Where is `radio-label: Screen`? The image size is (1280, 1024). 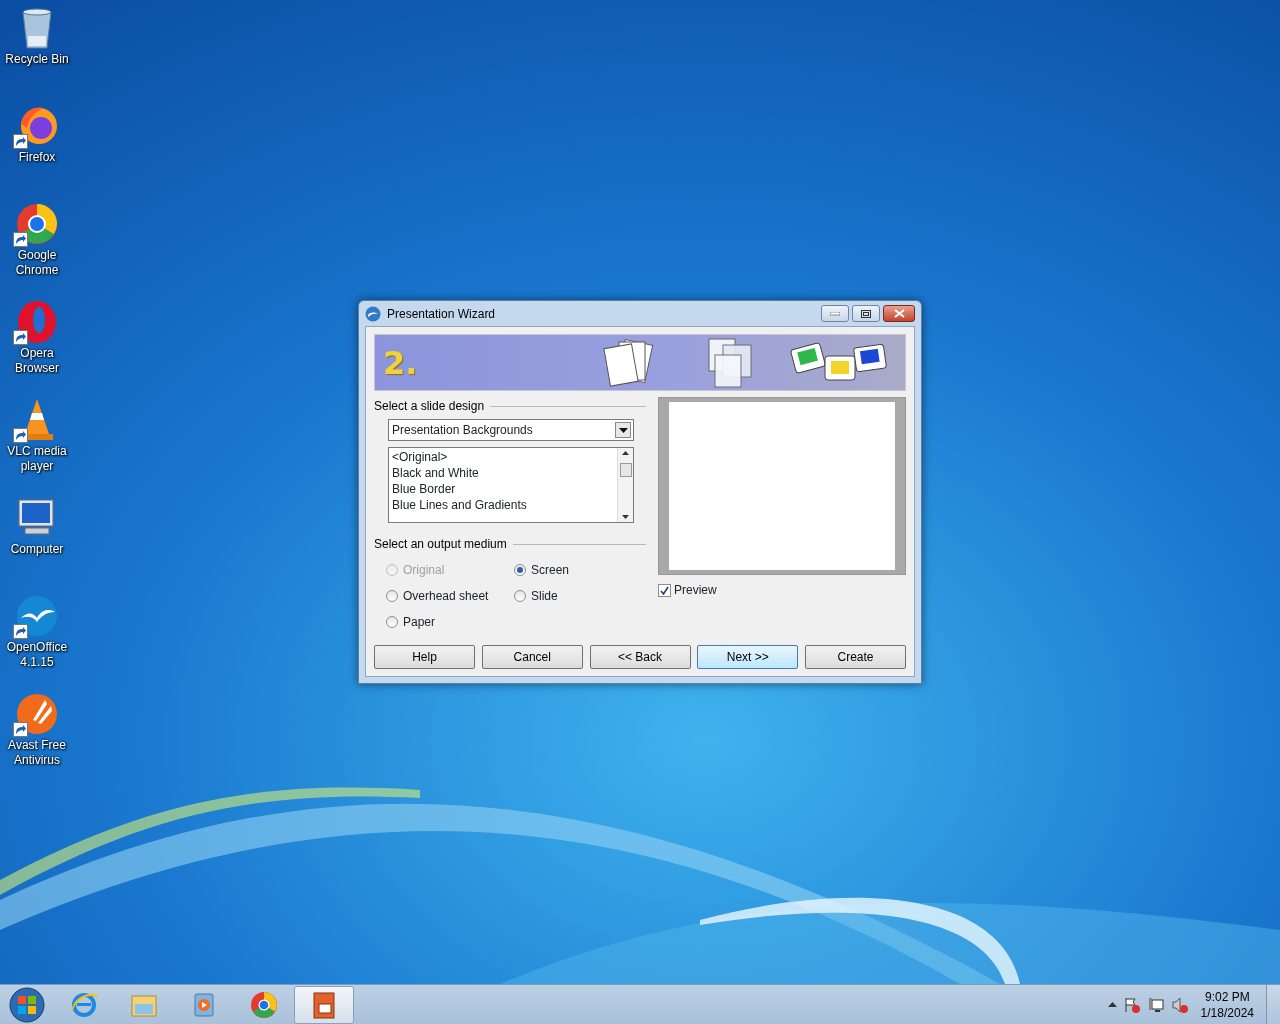
radio-label: Screen is located at coordinates (550, 570).